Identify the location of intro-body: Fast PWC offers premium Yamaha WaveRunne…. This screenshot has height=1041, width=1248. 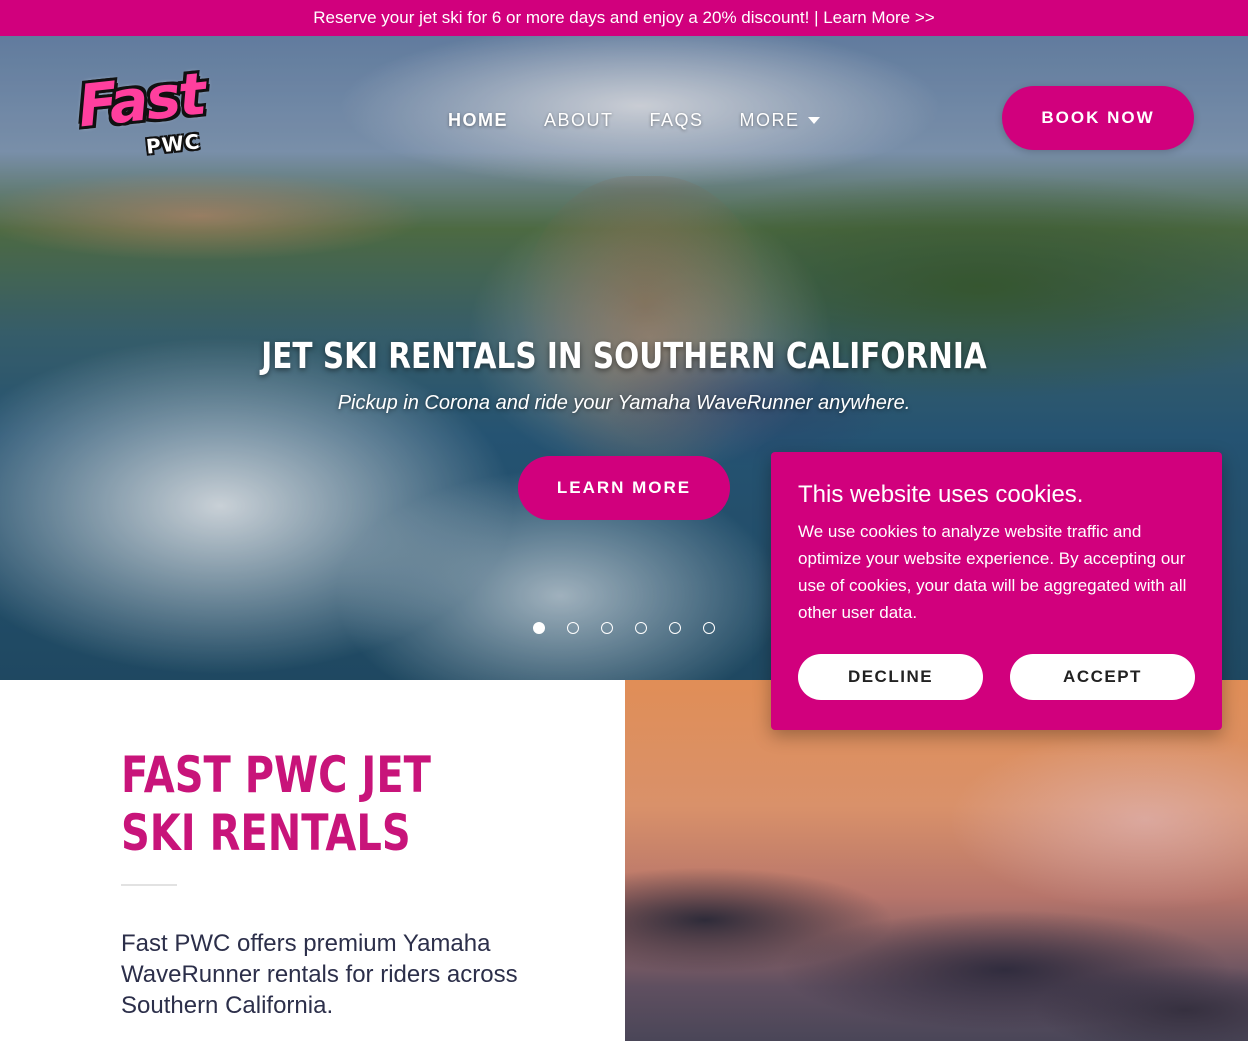
(319, 974).